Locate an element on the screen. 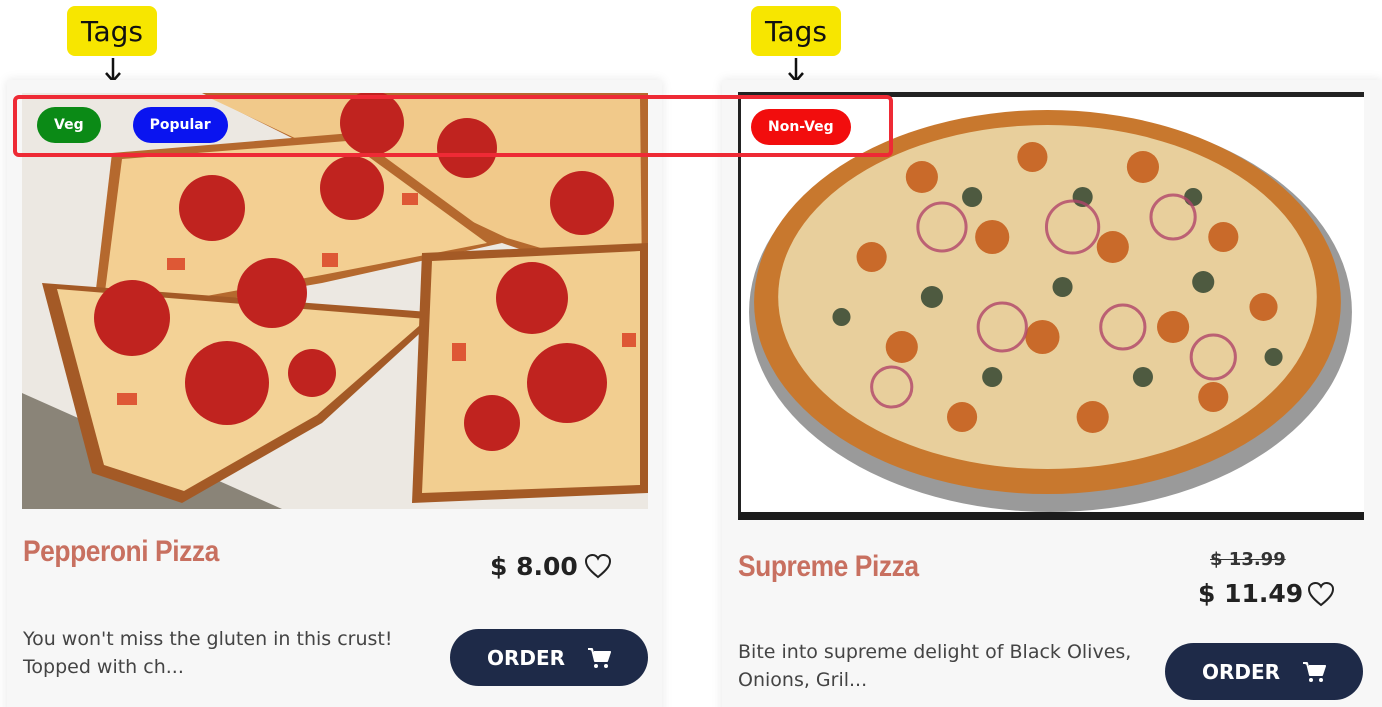 The width and height of the screenshot is (1382, 707). tags-callout-right: Tags is located at coordinates (796, 31).